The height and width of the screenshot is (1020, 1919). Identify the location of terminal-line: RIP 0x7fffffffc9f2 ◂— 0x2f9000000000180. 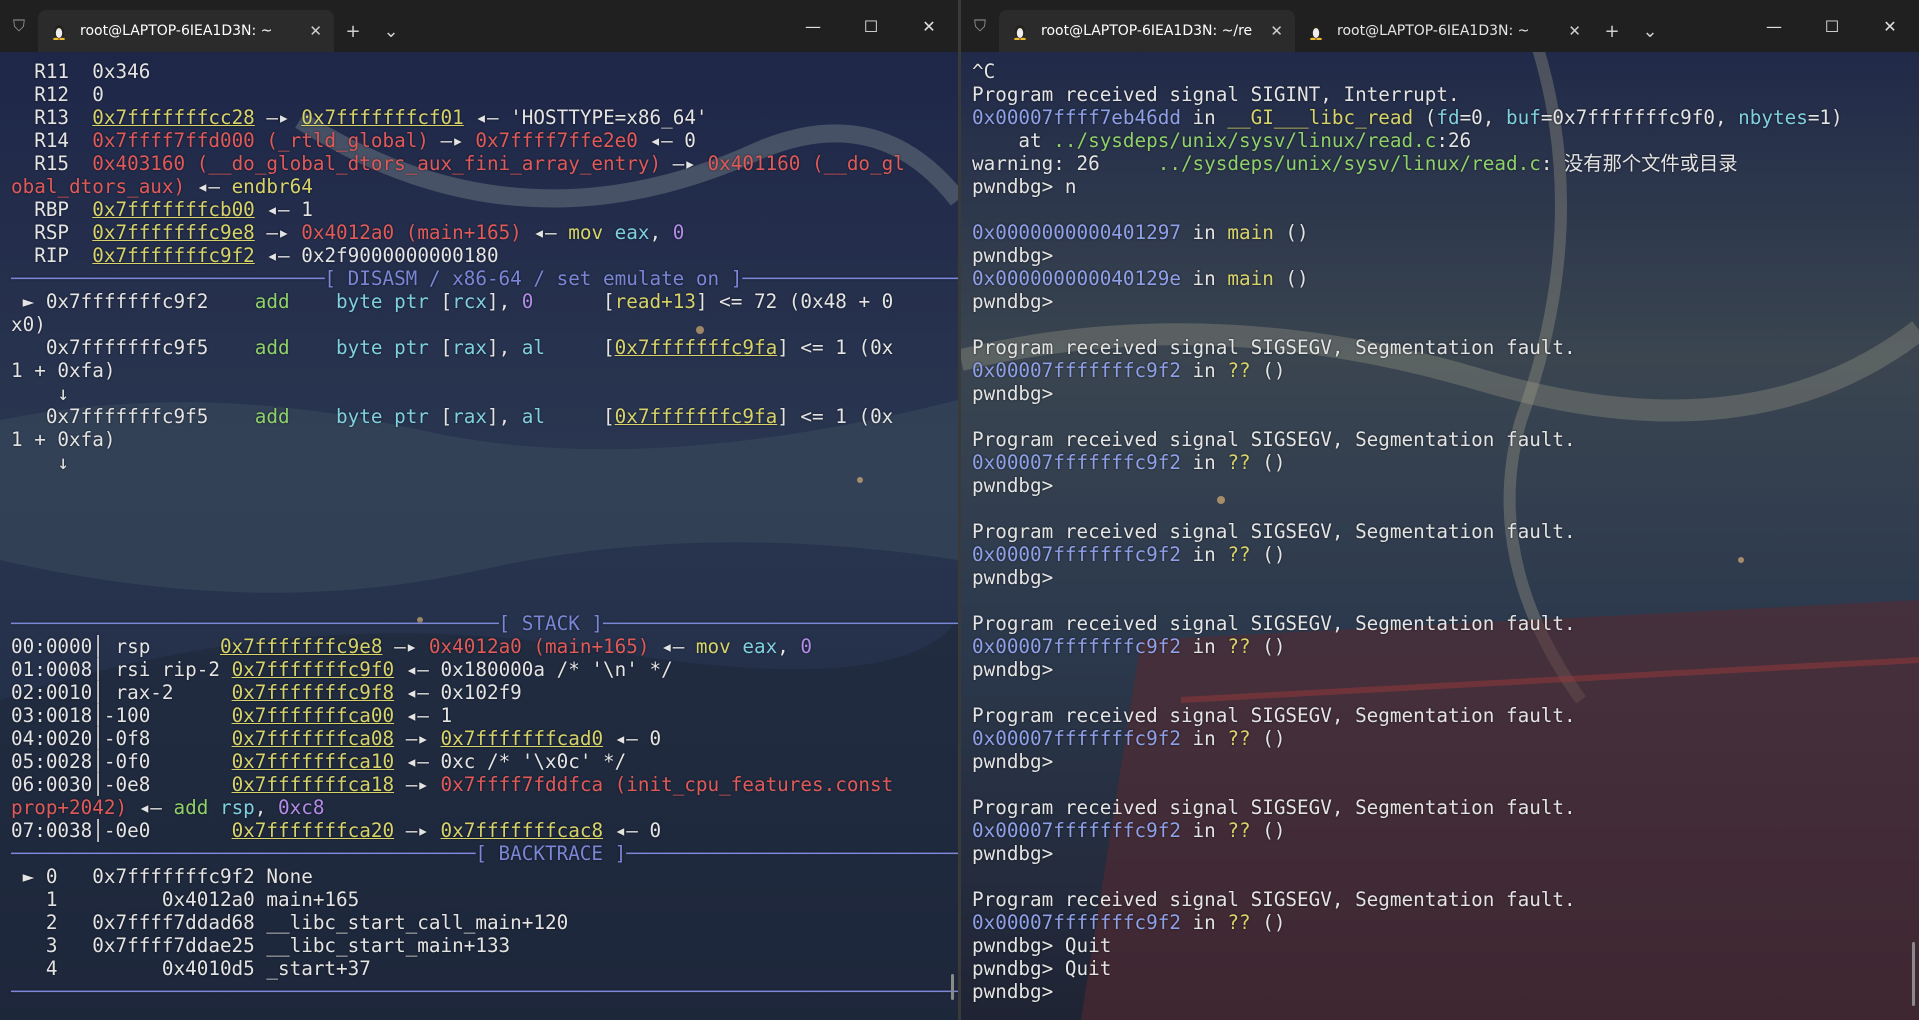
(484, 255).